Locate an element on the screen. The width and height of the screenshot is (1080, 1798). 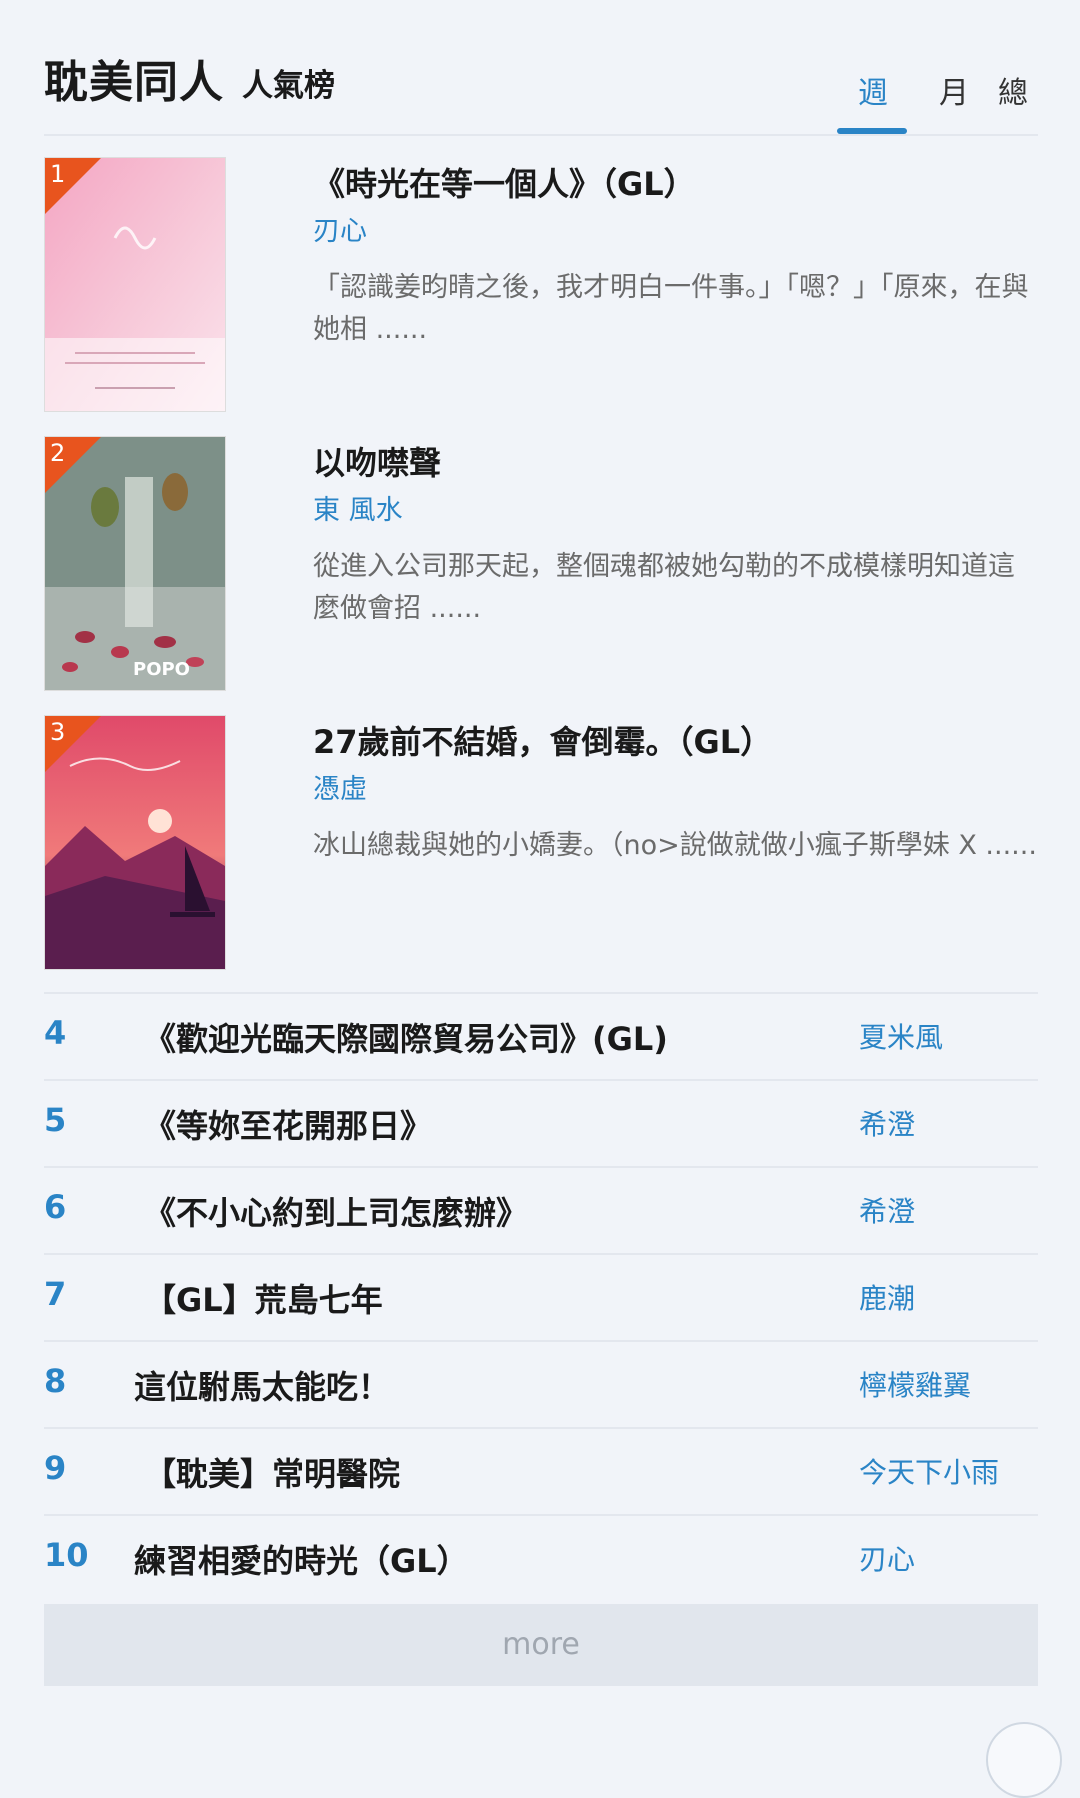
scroll-to-top-button is located at coordinates (1024, 1760).